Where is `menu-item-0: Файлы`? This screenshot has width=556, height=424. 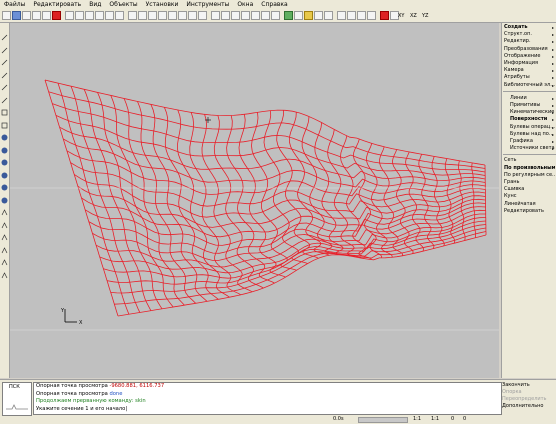 menu-item-0: Файлы is located at coordinates (14, 5).